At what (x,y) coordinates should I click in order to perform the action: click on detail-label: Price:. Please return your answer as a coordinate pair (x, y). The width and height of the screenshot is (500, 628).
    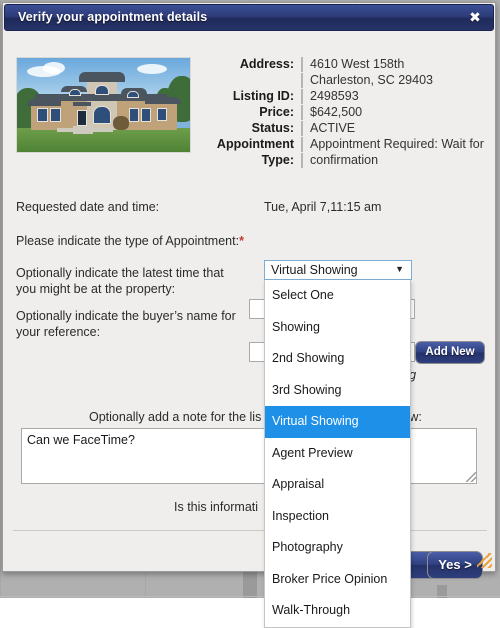
    Looking at the image, I should click on (251, 112).